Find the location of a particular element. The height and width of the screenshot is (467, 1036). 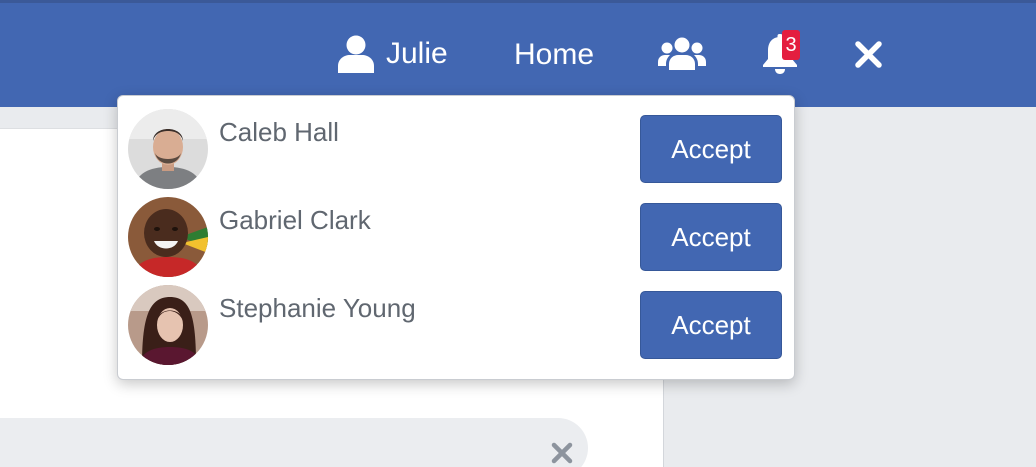

nav-home-link: Home is located at coordinates (554, 55).